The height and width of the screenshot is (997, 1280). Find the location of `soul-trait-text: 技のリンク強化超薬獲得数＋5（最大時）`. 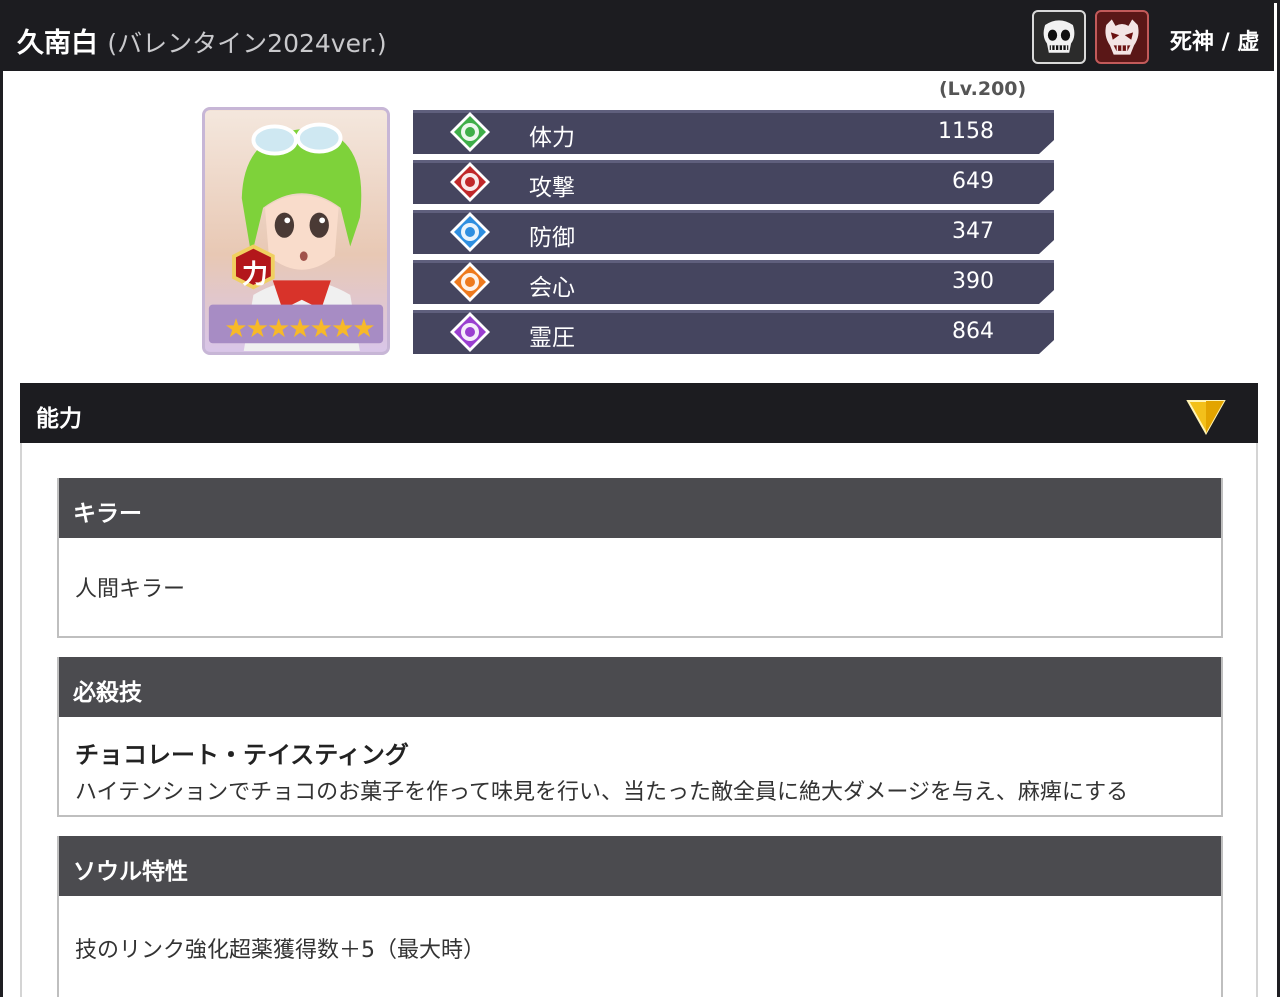

soul-trait-text: 技のリンク強化超薬獲得数＋5（最大時） is located at coordinates (280, 950).